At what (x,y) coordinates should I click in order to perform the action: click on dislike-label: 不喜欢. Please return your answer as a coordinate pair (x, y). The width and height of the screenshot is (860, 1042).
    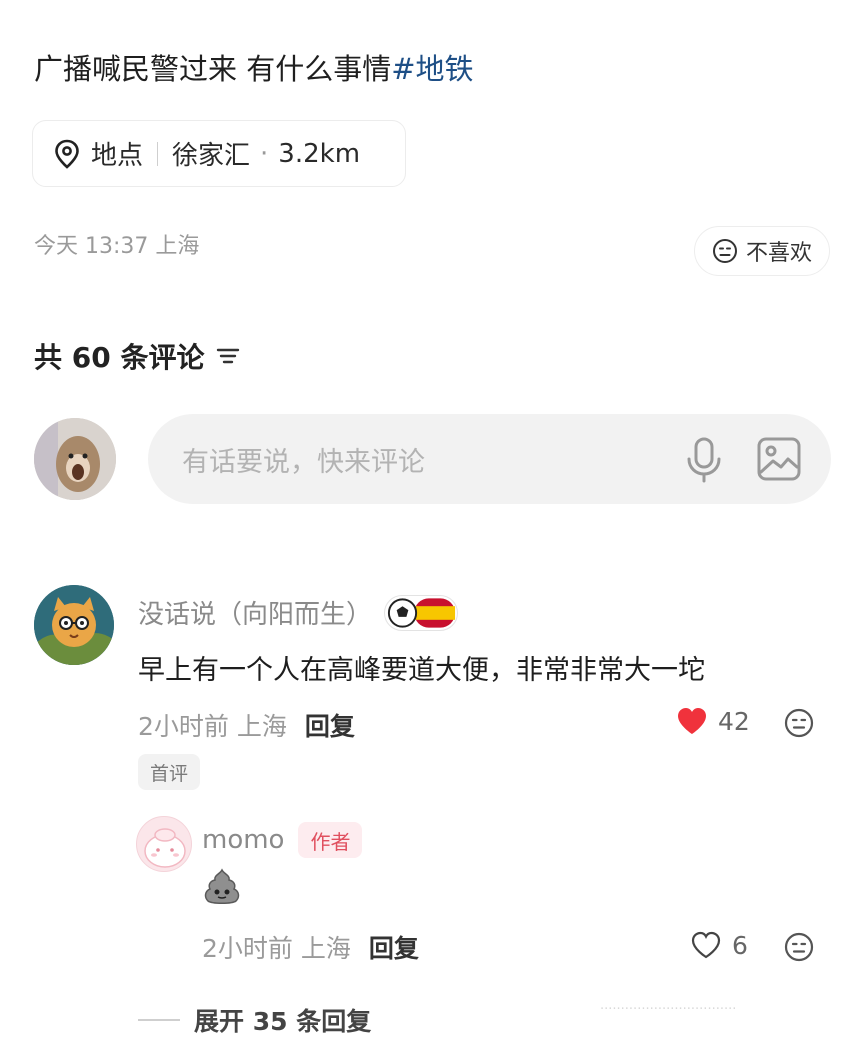
    Looking at the image, I should click on (778, 253).